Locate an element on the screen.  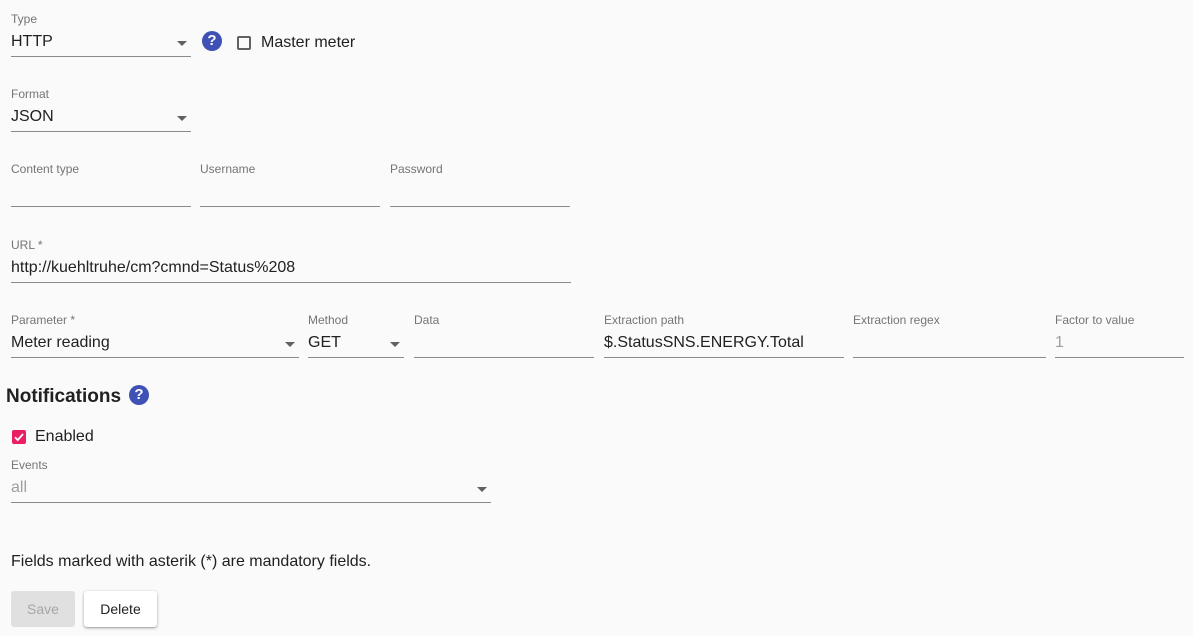
format-label: Format is located at coordinates (30, 94).